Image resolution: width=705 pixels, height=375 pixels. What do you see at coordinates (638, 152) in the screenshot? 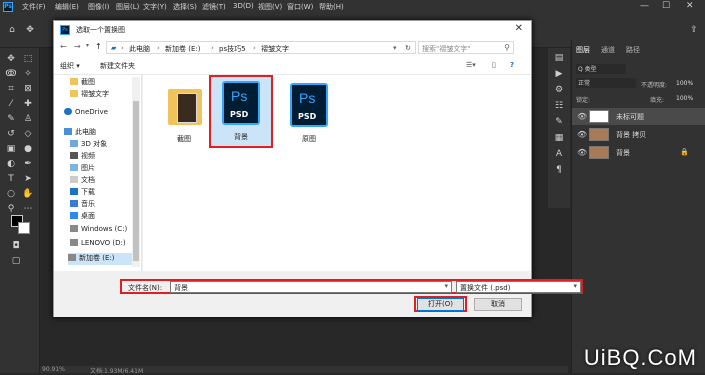
I see `layer-row: 👁 背景 🔒` at bounding box center [638, 152].